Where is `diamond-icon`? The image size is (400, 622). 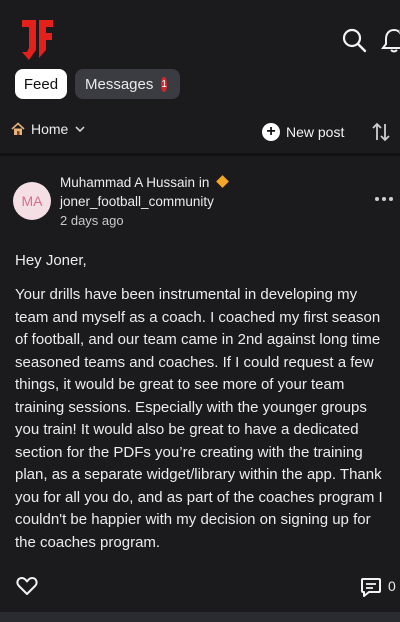 diamond-icon is located at coordinates (222, 181).